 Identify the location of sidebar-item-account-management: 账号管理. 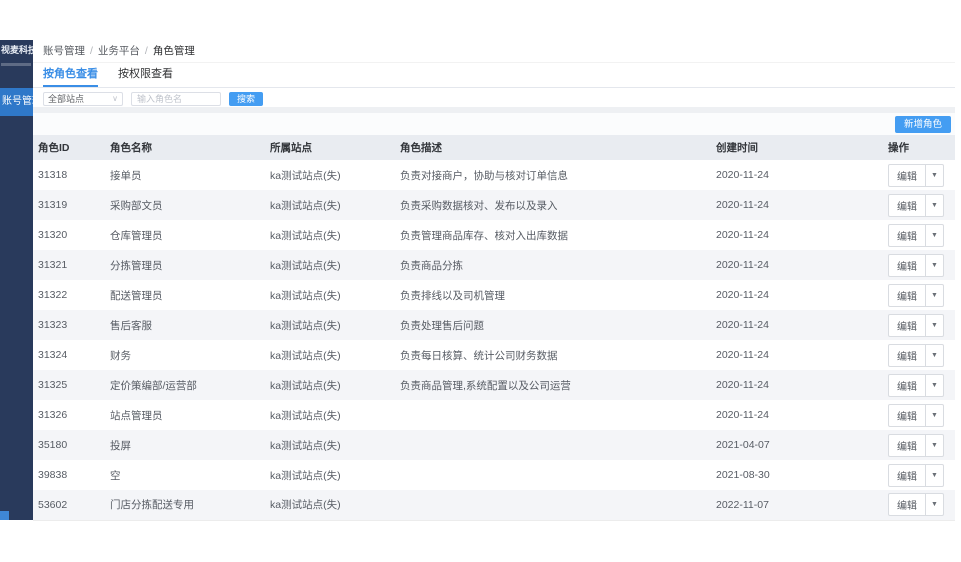
(16, 102).